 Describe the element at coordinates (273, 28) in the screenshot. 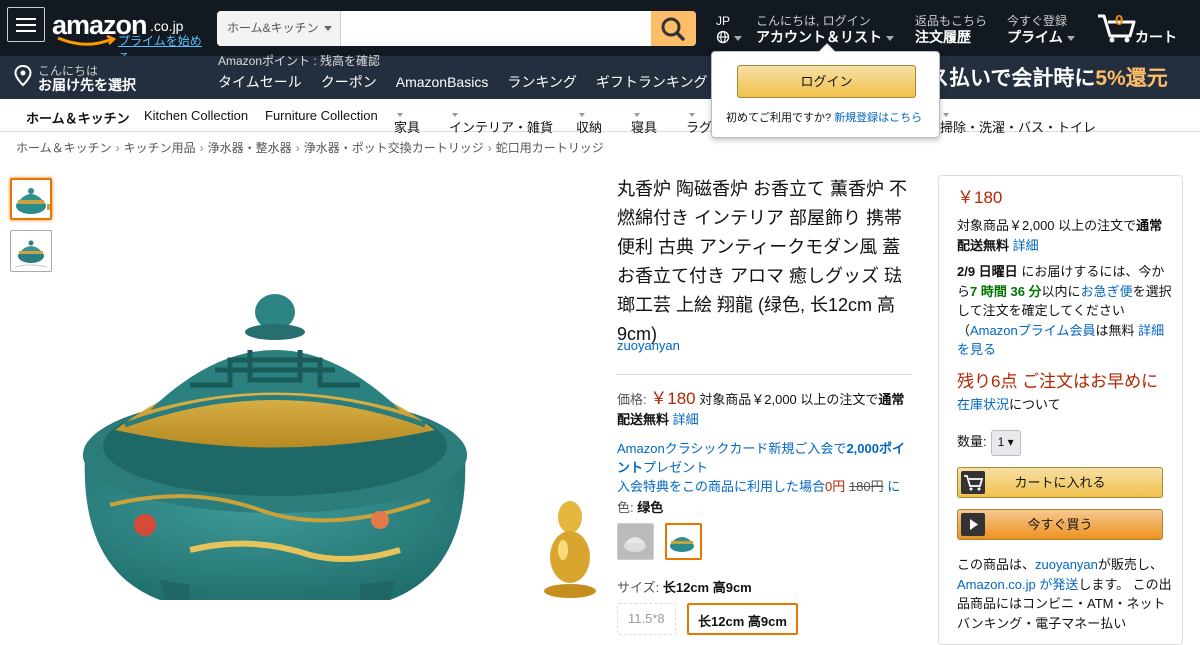

I see `search-category-label: ホーム&キッチン` at that location.